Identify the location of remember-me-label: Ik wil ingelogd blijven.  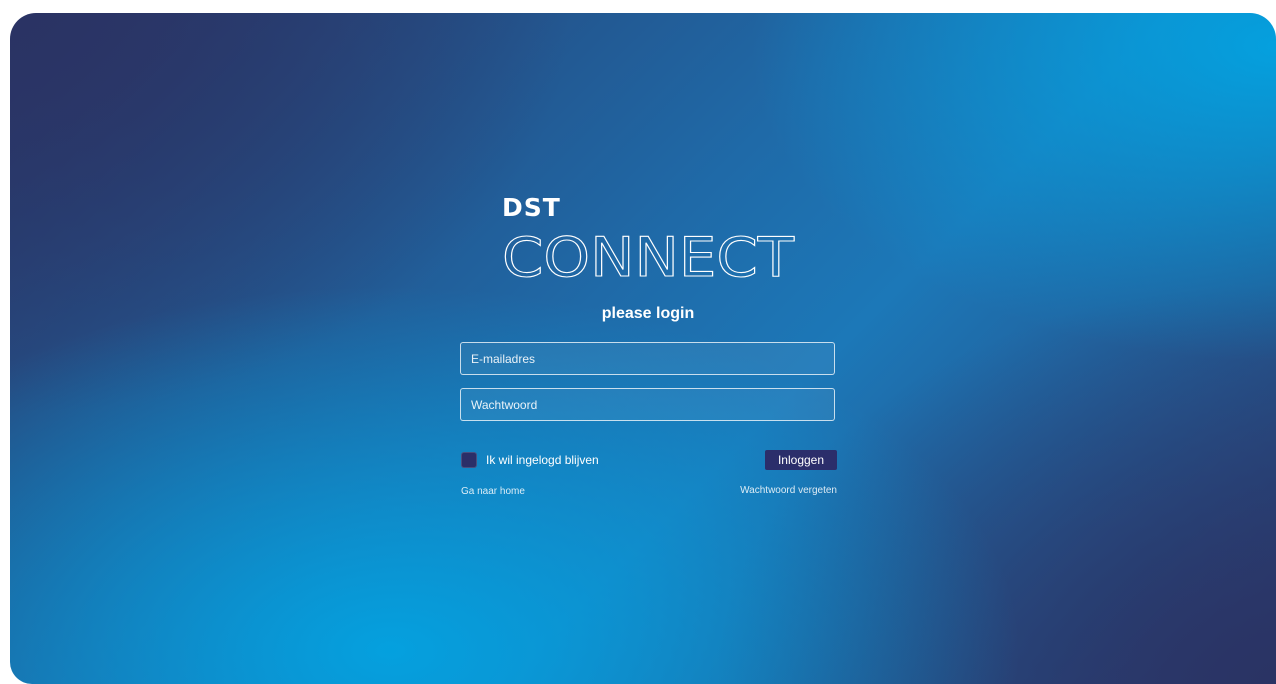
(542, 460).